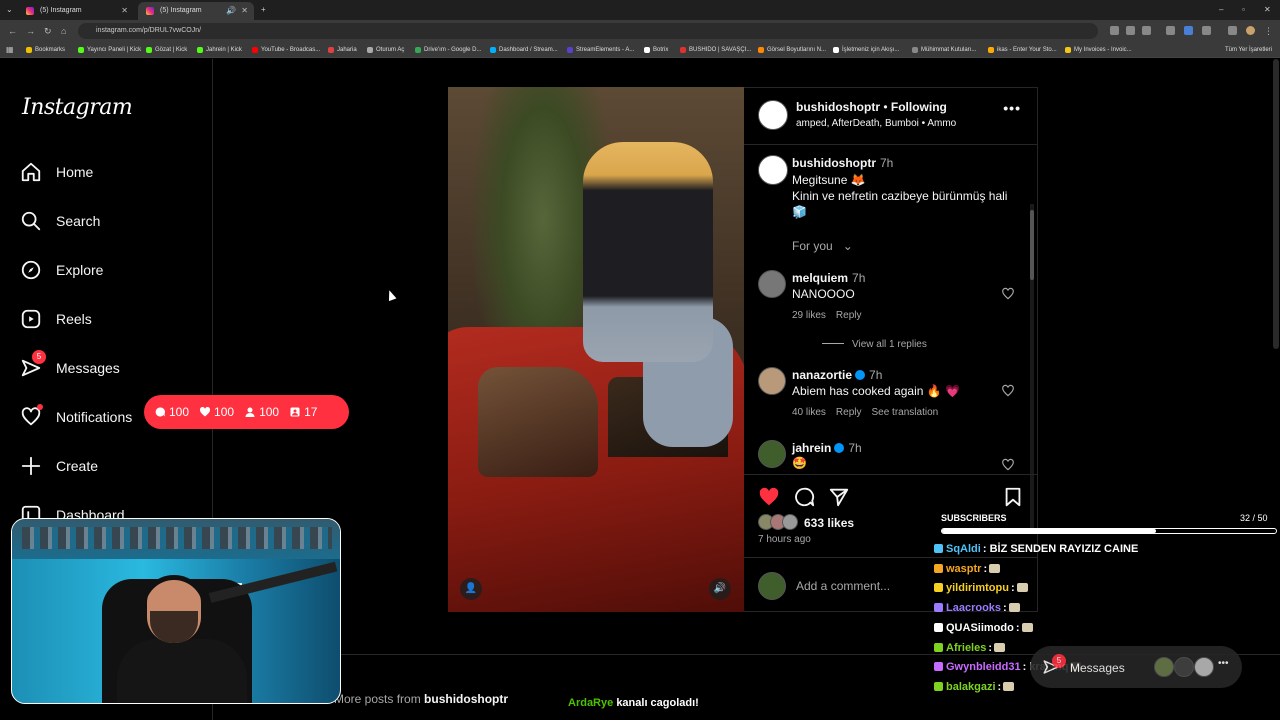 The image size is (1280, 720). I want to click on minimize-icon: –, so click(1221, 10).